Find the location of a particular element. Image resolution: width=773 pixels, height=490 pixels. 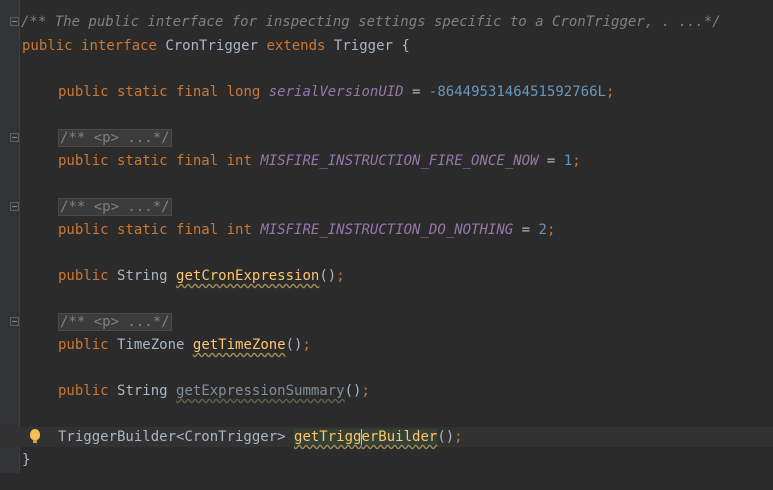

code-line-closing-brace: } is located at coordinates (386, 460).